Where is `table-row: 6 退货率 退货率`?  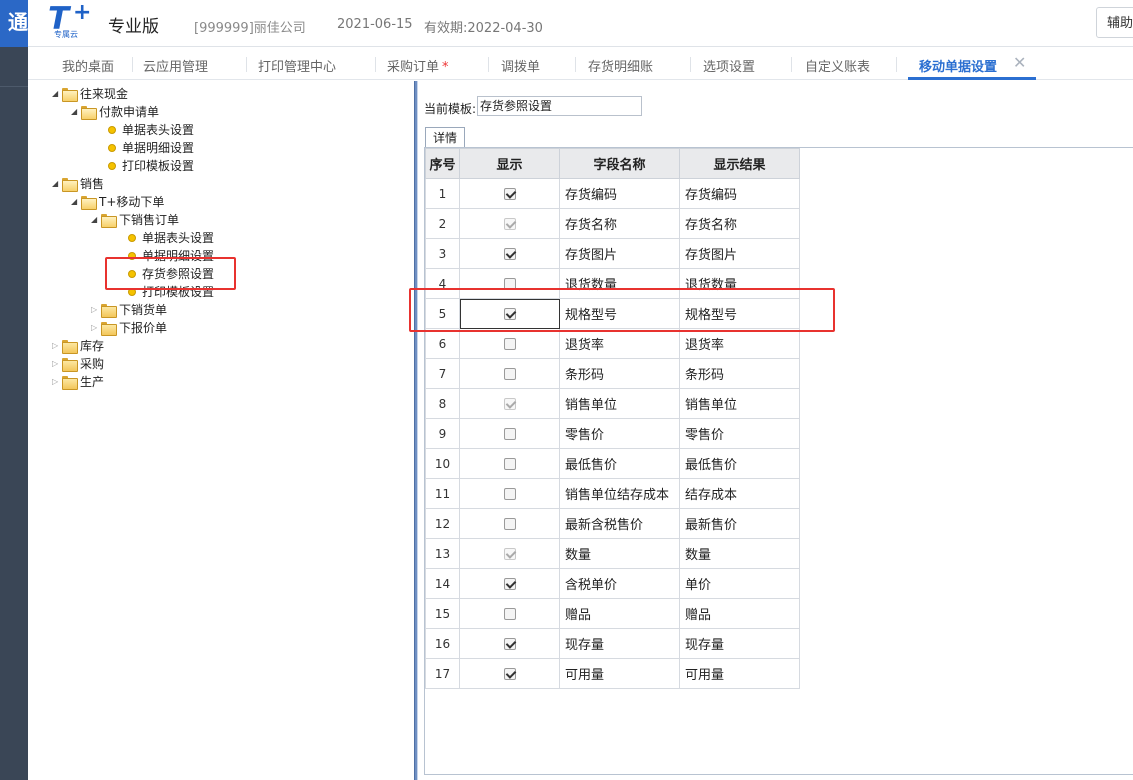 table-row: 6 退货率 退货率 is located at coordinates (612, 343).